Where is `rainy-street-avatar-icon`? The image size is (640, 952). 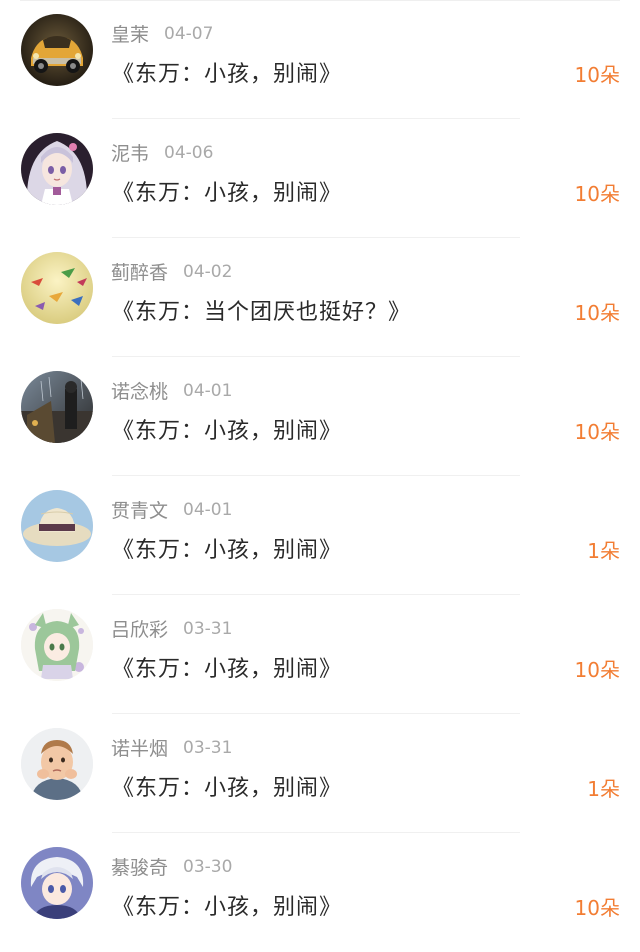
rainy-street-avatar-icon is located at coordinates (57, 407).